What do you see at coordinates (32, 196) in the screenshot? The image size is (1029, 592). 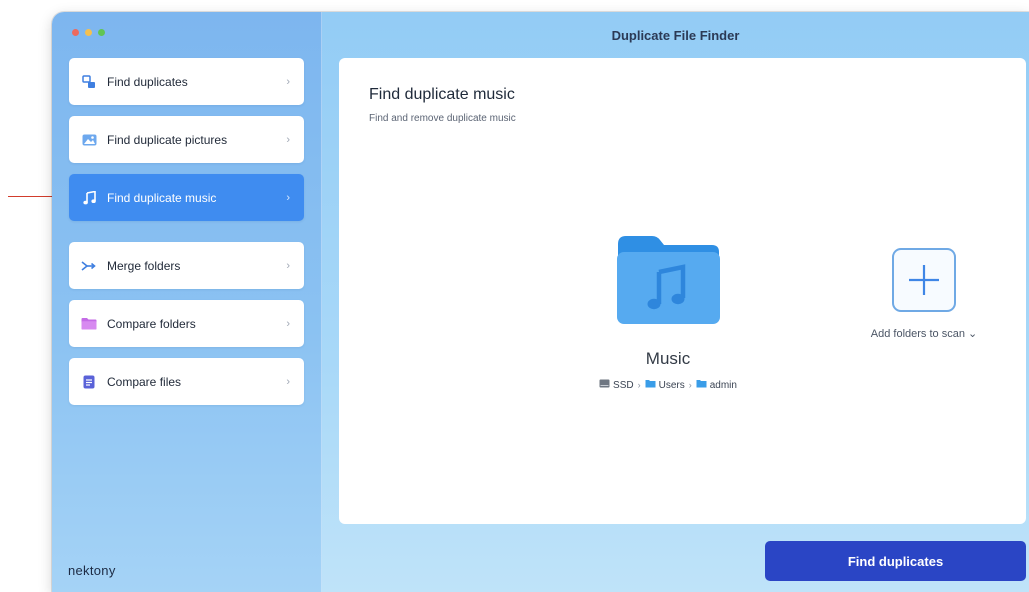 I see `annotation-arrow` at bounding box center [32, 196].